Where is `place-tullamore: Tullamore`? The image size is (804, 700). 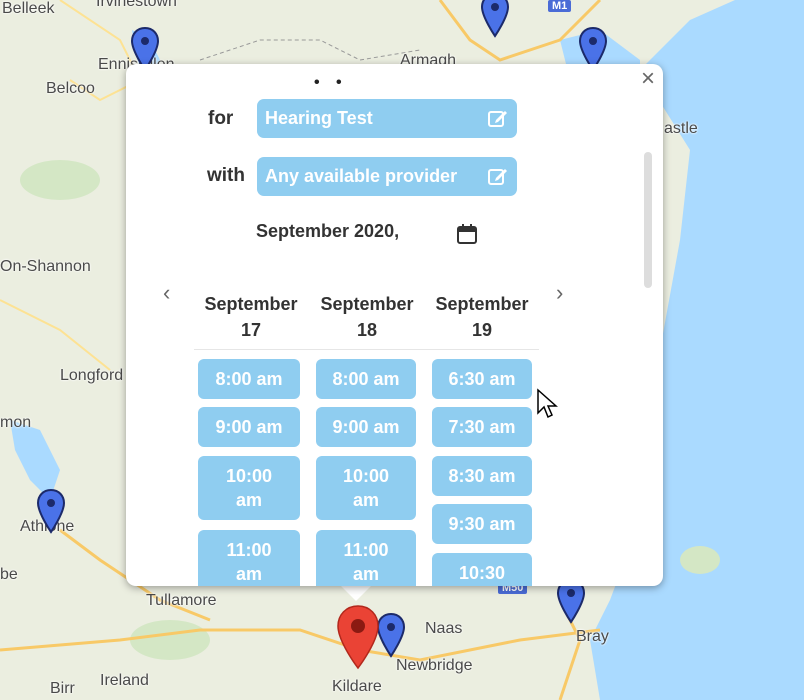
place-tullamore: Tullamore is located at coordinates (181, 600).